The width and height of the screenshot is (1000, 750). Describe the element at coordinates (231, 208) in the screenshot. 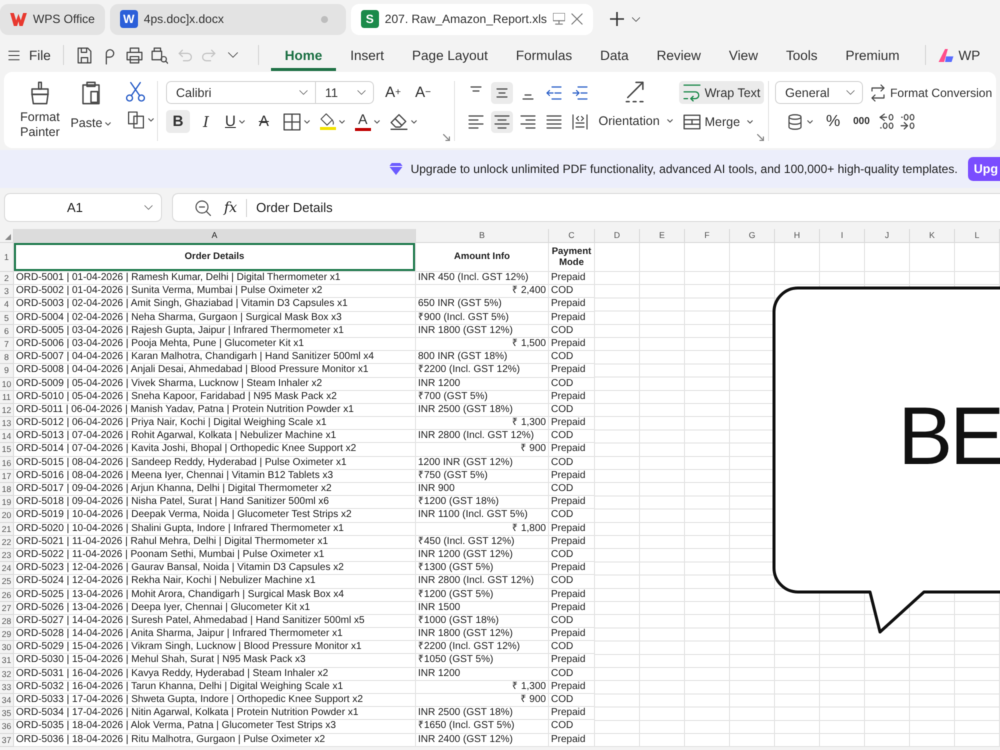

I see `fx-label: fx` at that location.